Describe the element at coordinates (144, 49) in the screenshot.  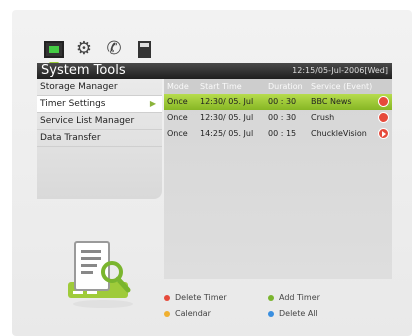
I see `calculator-icon` at that location.